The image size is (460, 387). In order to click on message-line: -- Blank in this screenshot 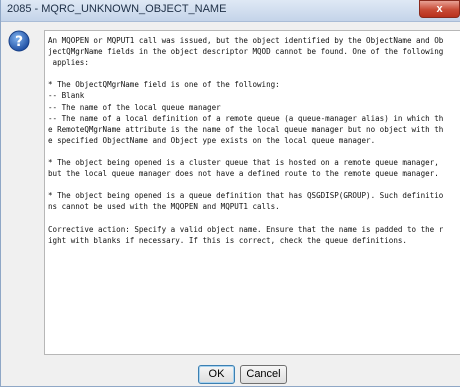, I will do `click(66, 96)`.